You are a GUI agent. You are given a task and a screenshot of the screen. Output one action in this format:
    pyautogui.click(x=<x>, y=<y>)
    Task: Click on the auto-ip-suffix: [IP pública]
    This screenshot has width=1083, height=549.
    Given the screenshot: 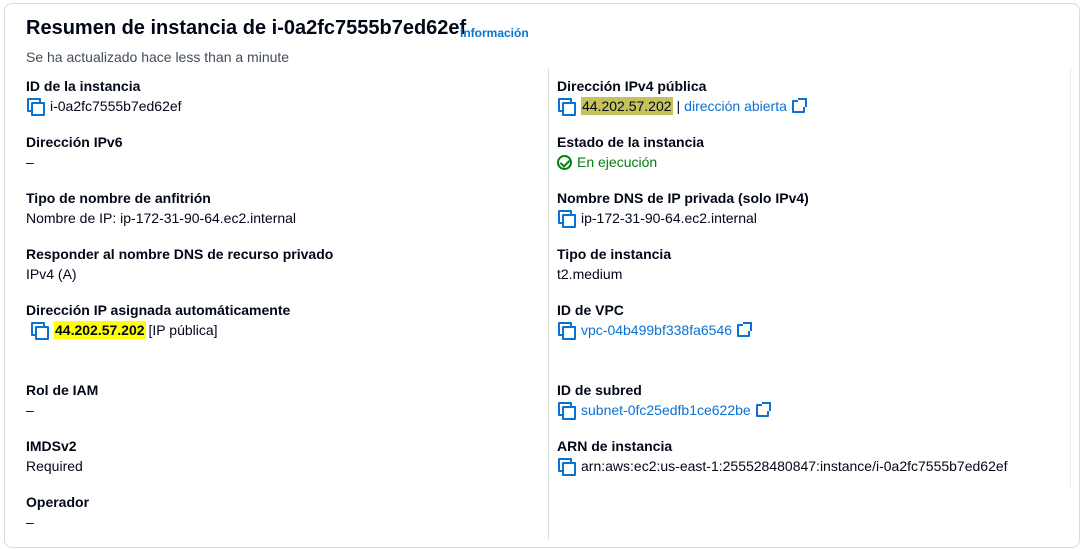 What is the action you would take?
    pyautogui.click(x=183, y=330)
    